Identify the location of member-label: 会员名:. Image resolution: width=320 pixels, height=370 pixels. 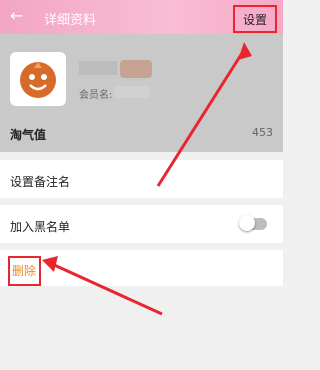
(96, 95).